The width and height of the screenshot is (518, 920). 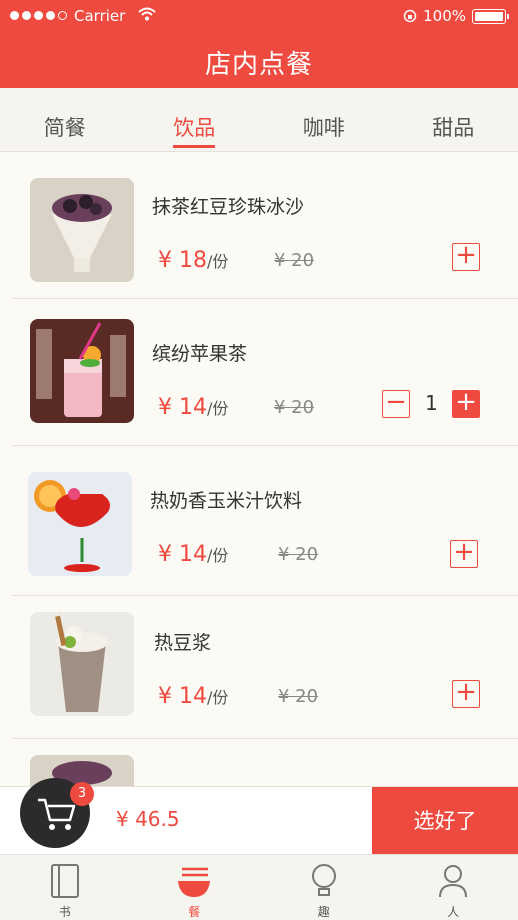 What do you see at coordinates (323, 880) in the screenshot?
I see `lightbulb-icon` at bounding box center [323, 880].